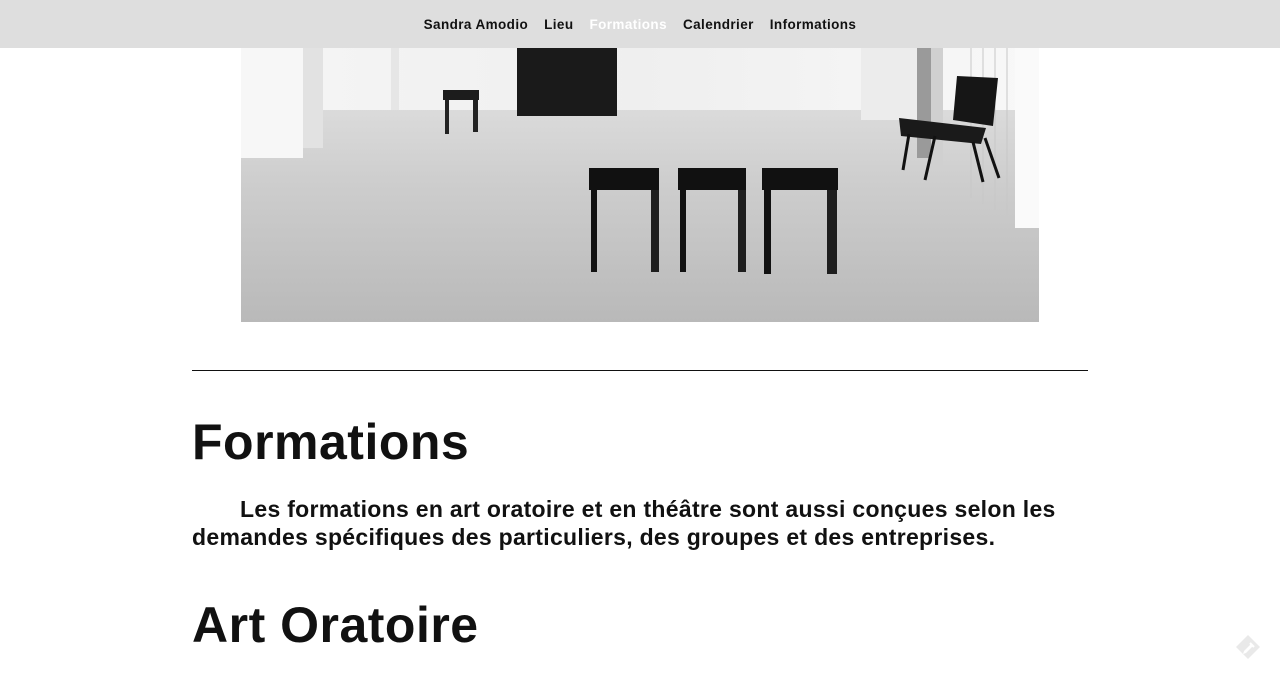 The width and height of the screenshot is (1280, 678). Describe the element at coordinates (640, 370) in the screenshot. I see `section-divider` at that location.